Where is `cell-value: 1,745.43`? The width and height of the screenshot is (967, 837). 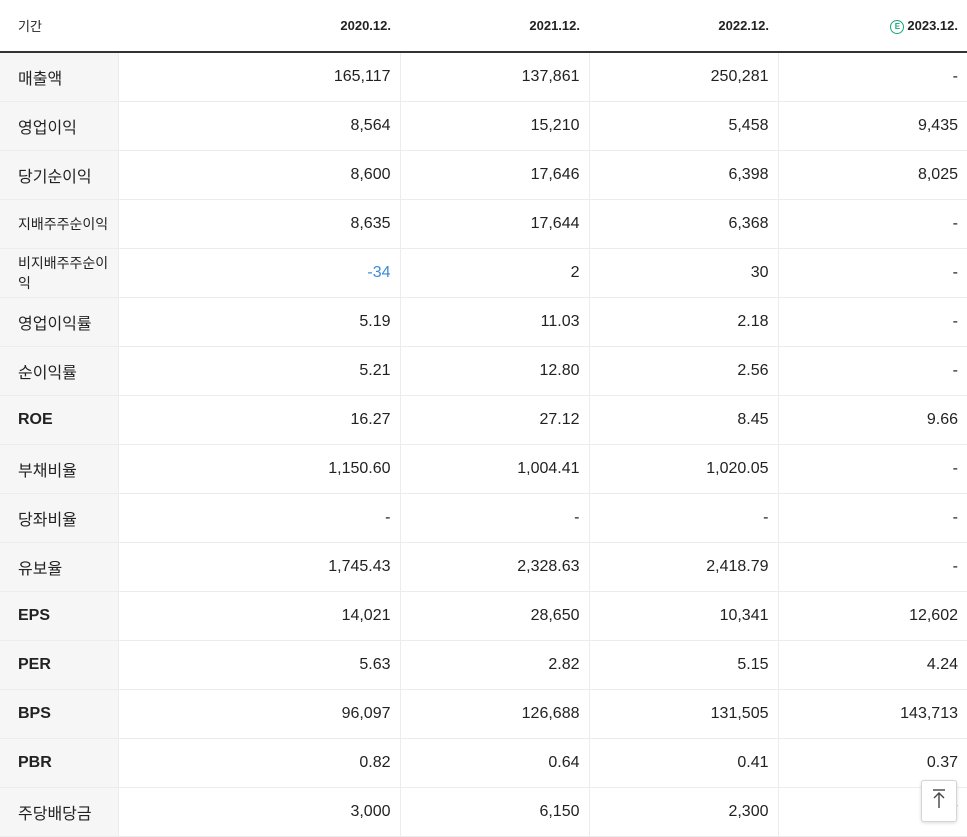
cell-value: 1,745.43 is located at coordinates (258, 567).